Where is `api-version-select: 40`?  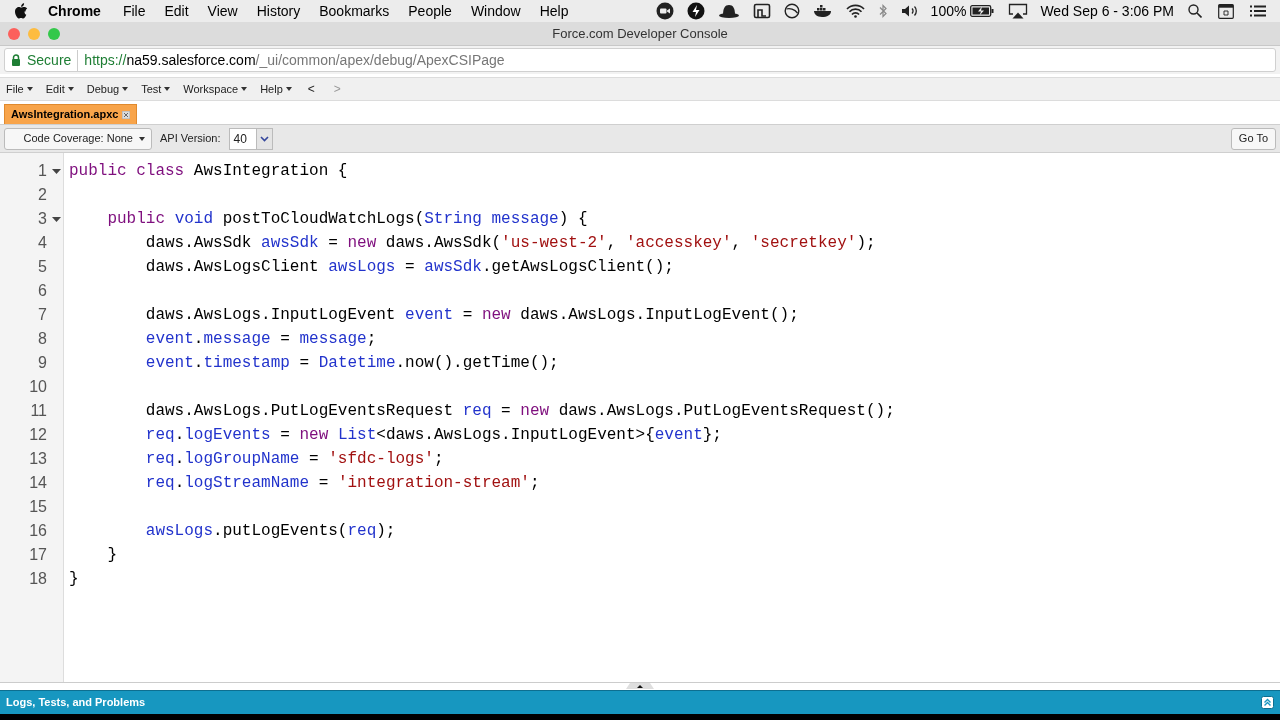
api-version-select: 40 is located at coordinates (250, 138).